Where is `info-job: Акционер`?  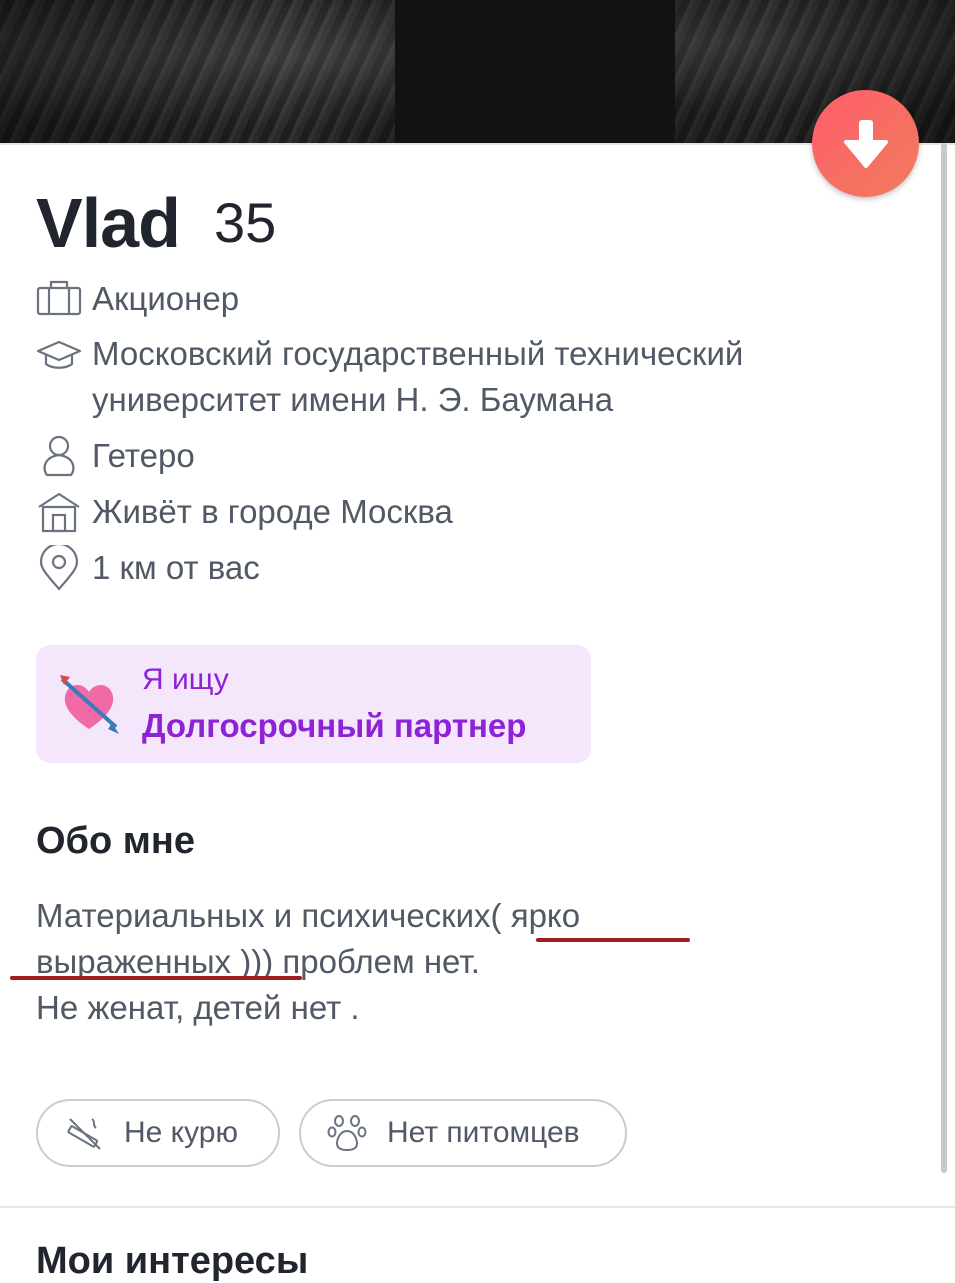 info-job: Акционер is located at coordinates (137, 299).